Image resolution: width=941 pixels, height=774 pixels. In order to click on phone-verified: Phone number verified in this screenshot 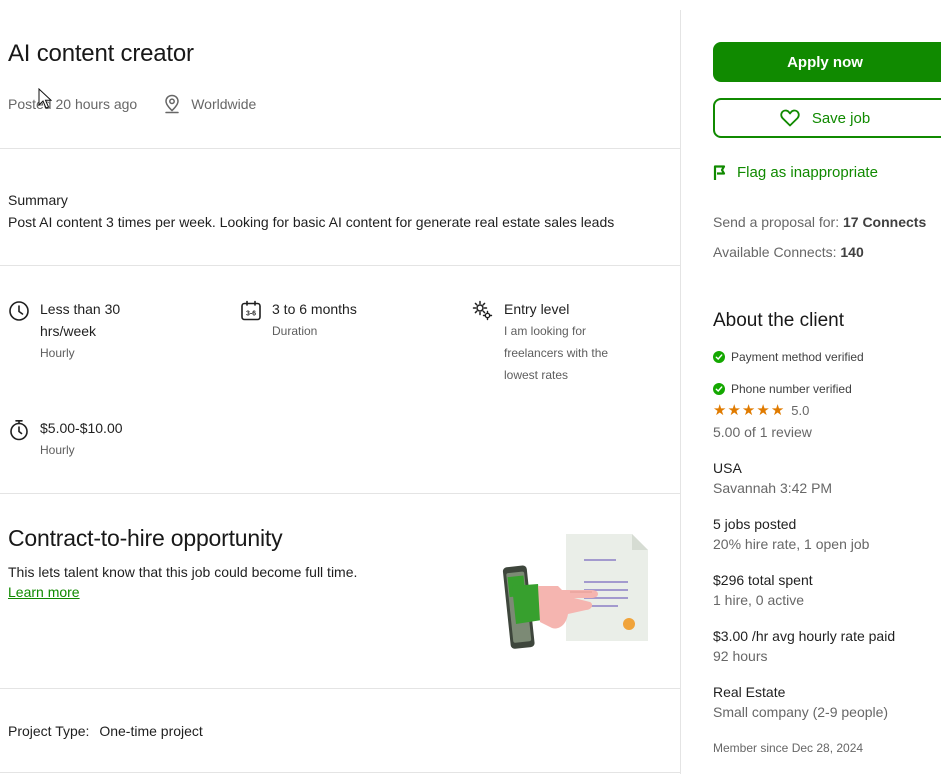, I will do `click(782, 389)`.